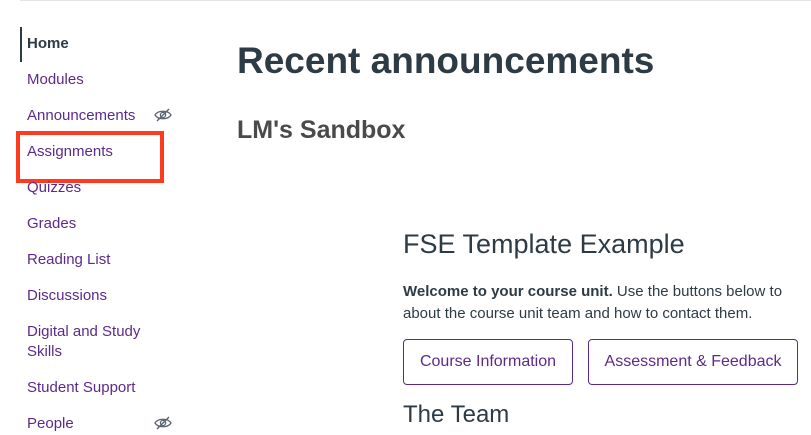 This screenshot has height=435, width=811. I want to click on welcome-rest: Use the buttons below to, so click(697, 291).